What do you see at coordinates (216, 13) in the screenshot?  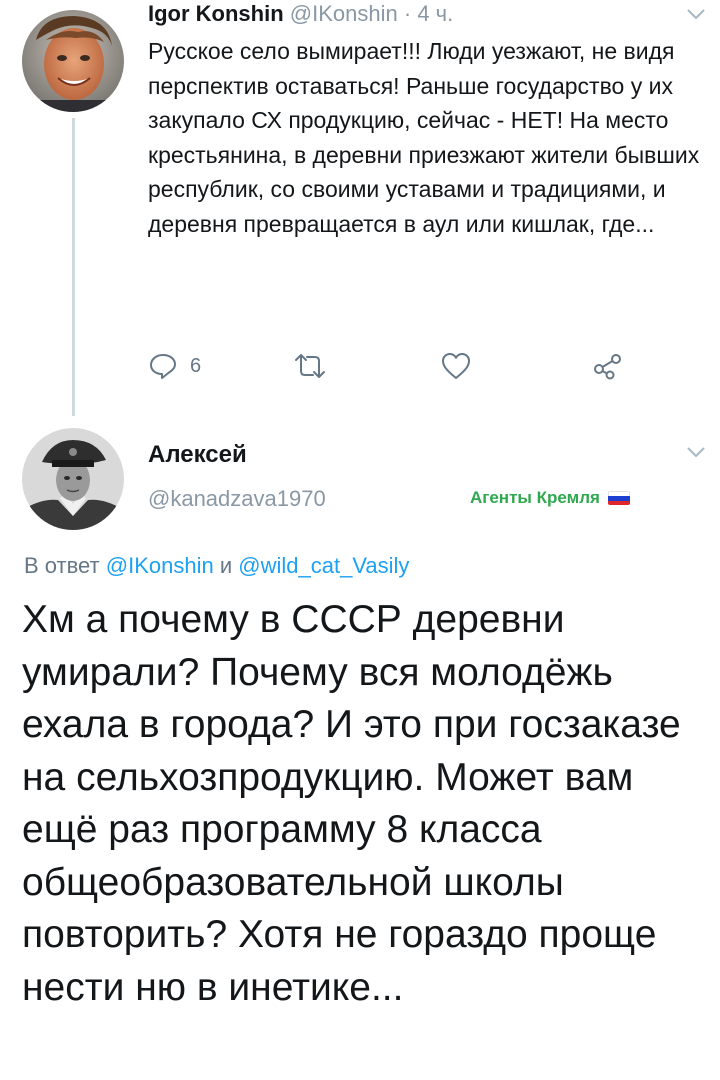 I see `tweet-1-author-name: Igor Konshin` at bounding box center [216, 13].